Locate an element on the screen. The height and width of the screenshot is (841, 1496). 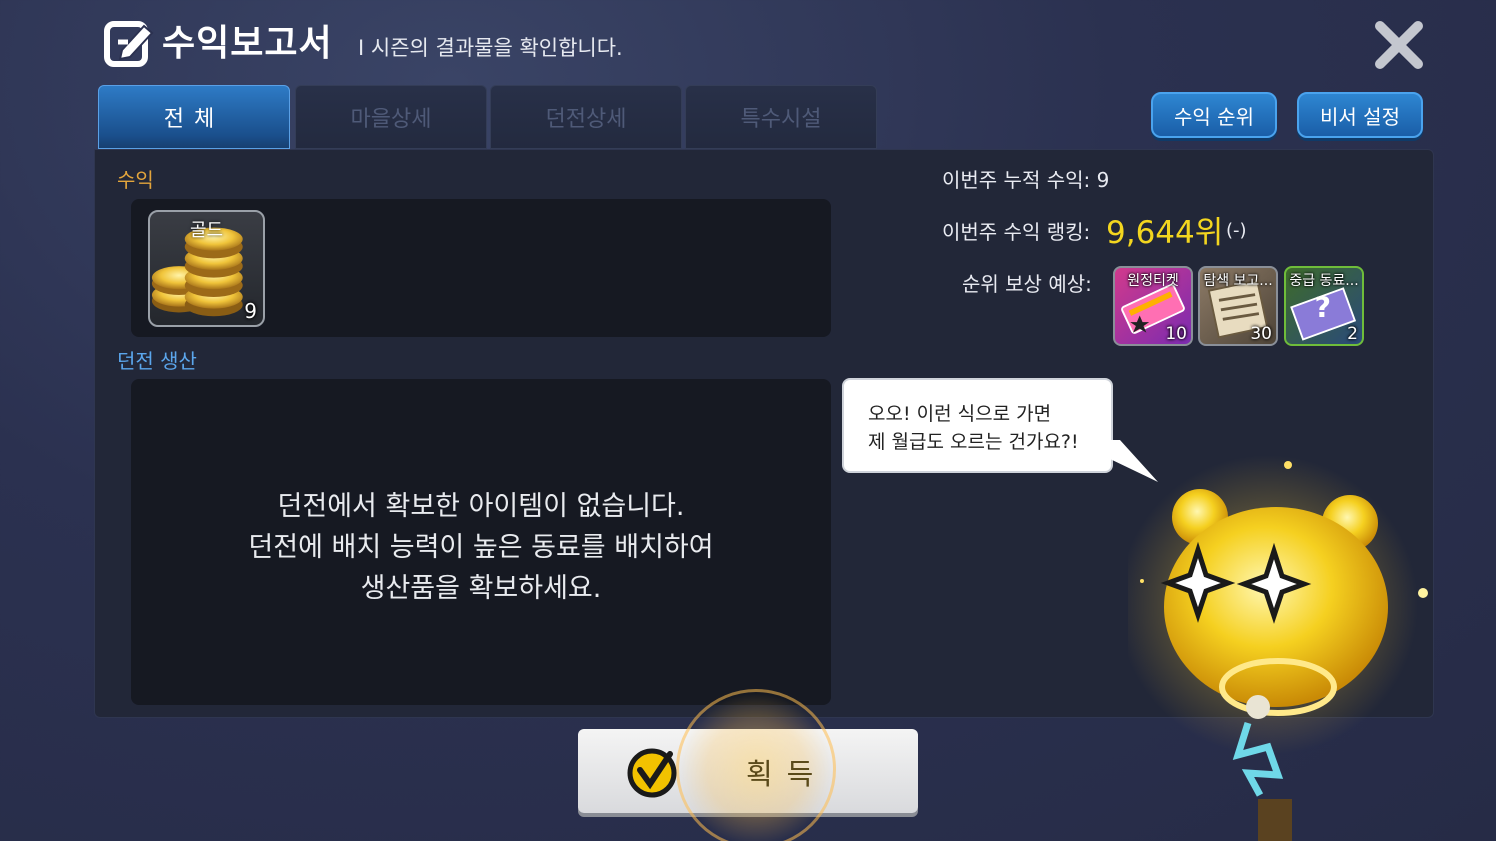
reward-item-count: 30 is located at coordinates (1261, 334).